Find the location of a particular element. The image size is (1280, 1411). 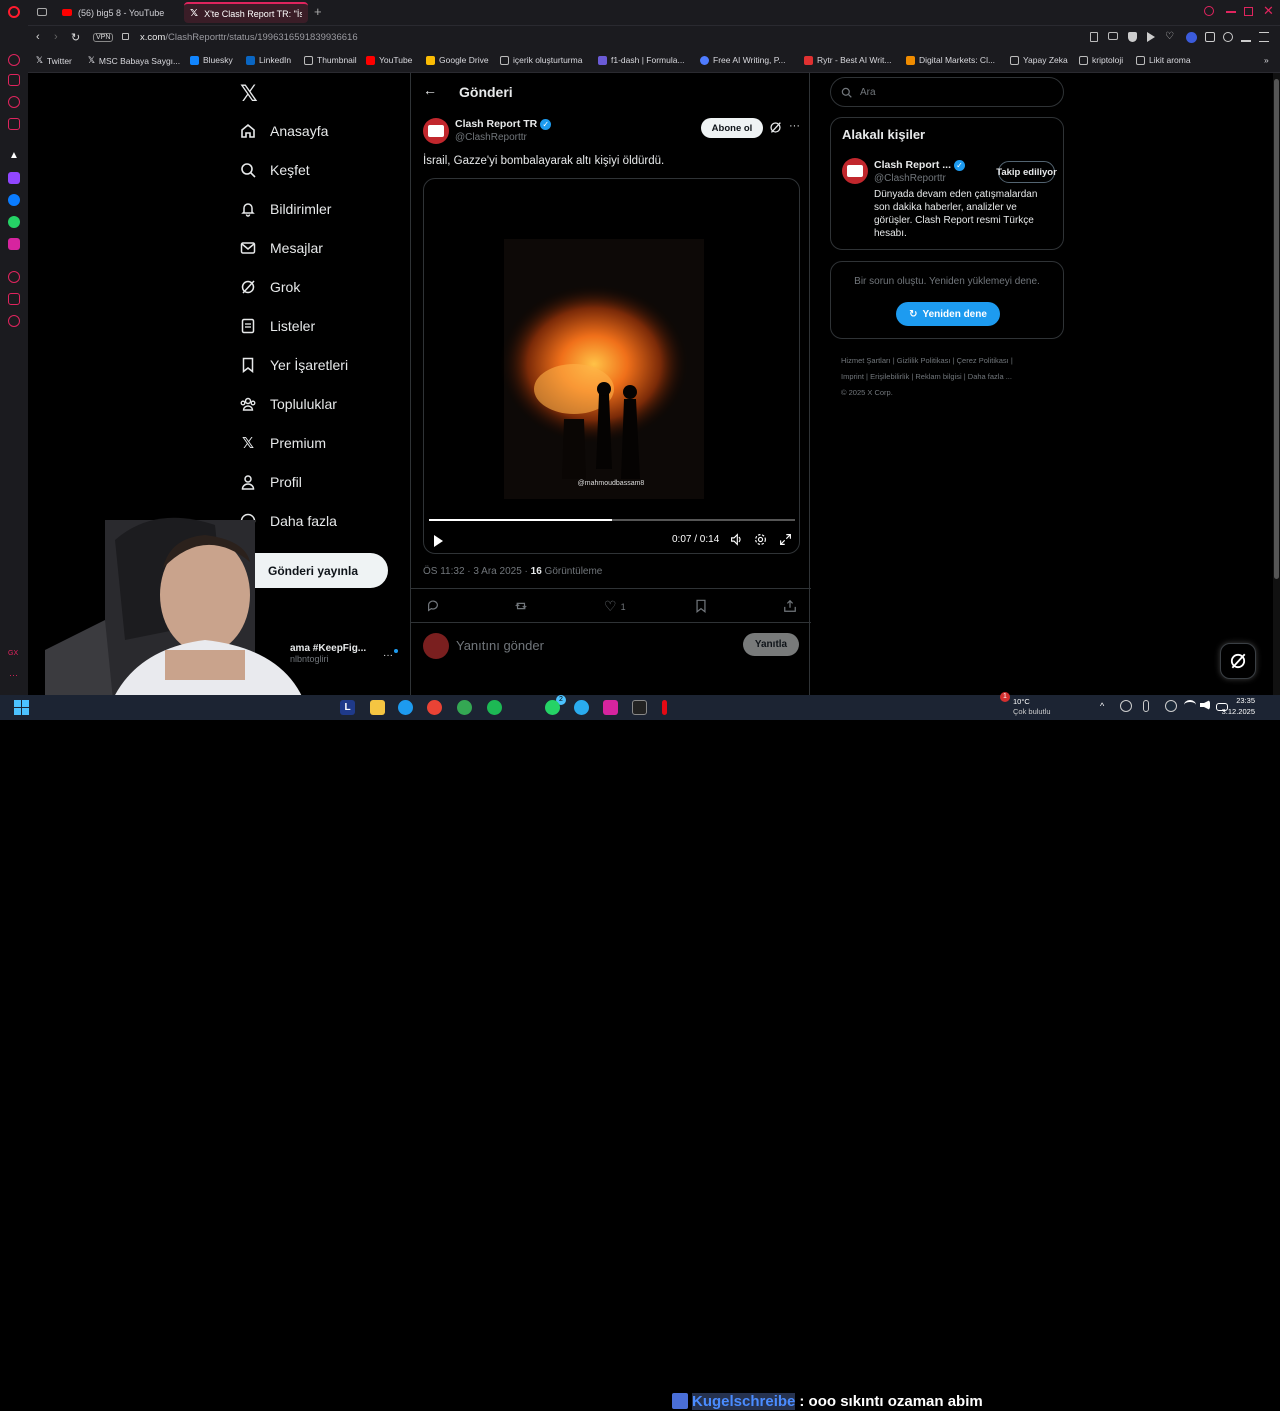

bookmark-youtube: YouTube is located at coordinates (389, 60).